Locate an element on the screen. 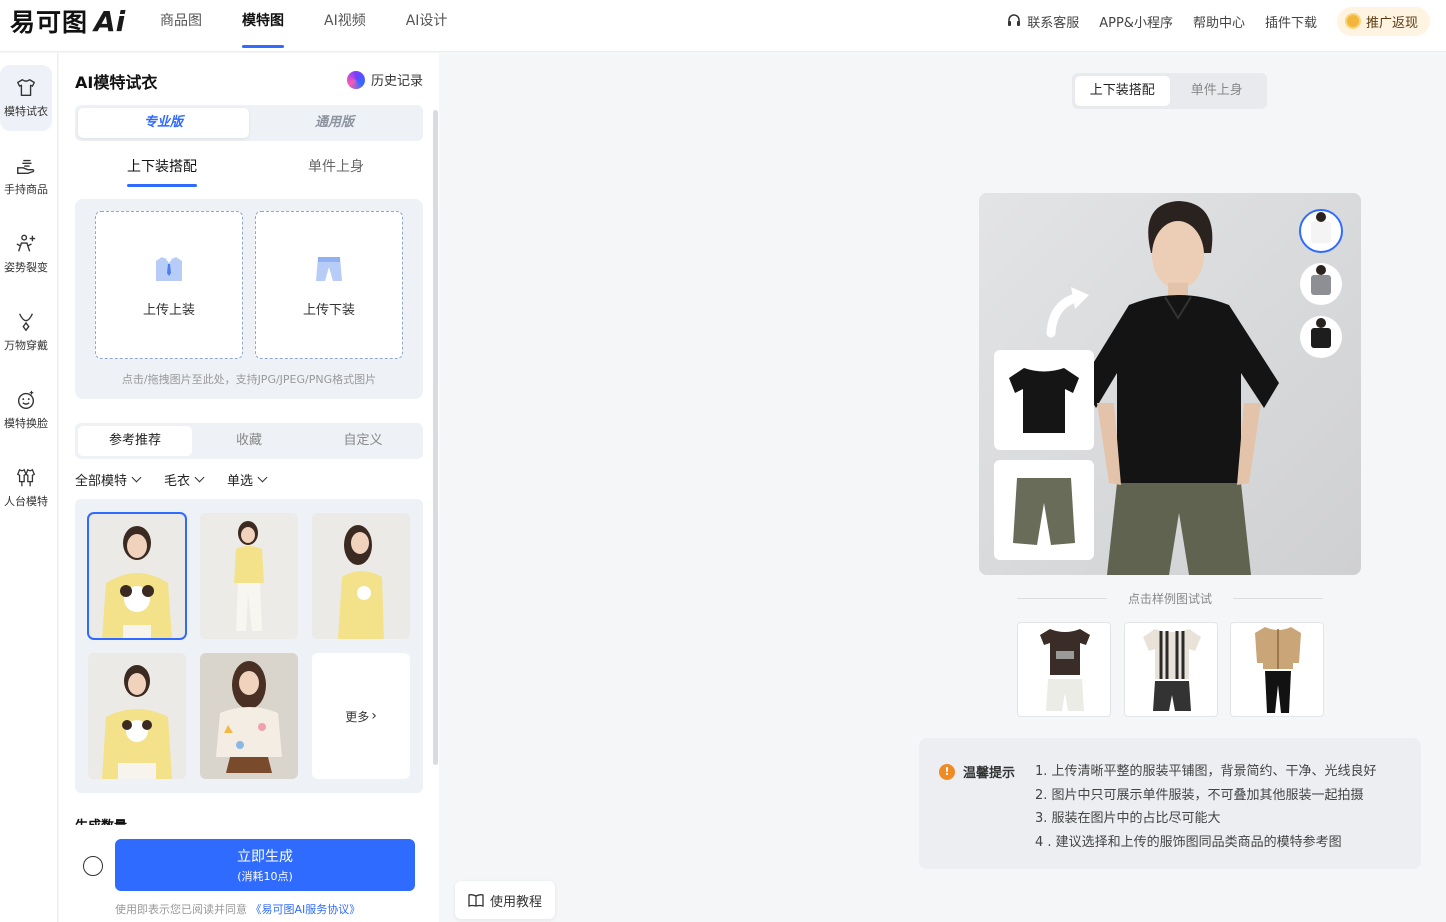 This screenshot has width=1446, height=922. nav-ai-design: AI设计 is located at coordinates (427, 26).